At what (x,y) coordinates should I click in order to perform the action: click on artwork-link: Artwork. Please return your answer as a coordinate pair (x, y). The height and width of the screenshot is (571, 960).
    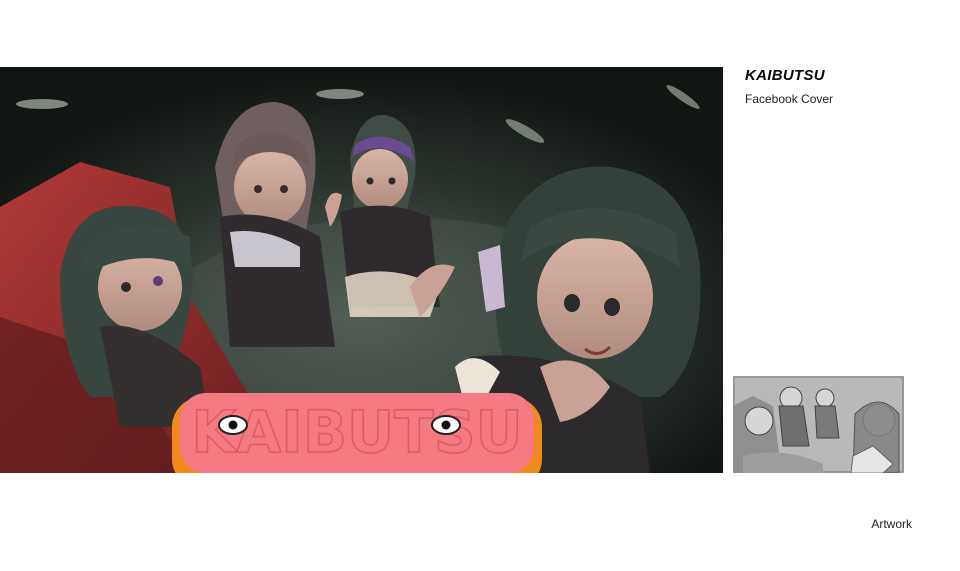
    Looking at the image, I should click on (891, 524).